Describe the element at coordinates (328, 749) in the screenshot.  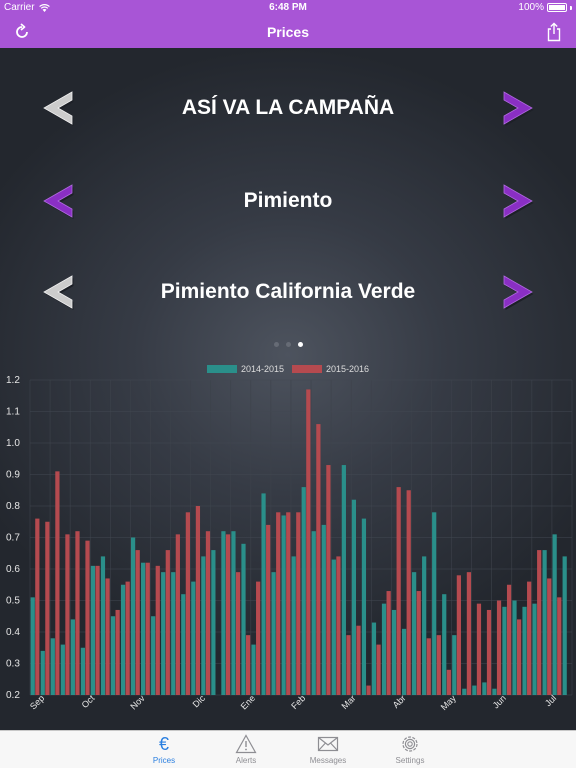
I see `tab-messages: Messages` at that location.